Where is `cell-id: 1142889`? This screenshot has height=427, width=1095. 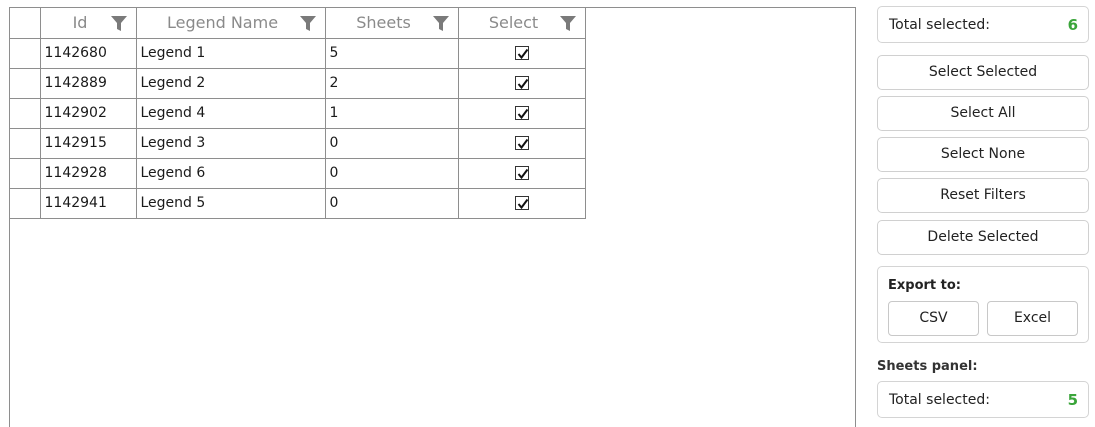
cell-id: 1142889 is located at coordinates (88, 83).